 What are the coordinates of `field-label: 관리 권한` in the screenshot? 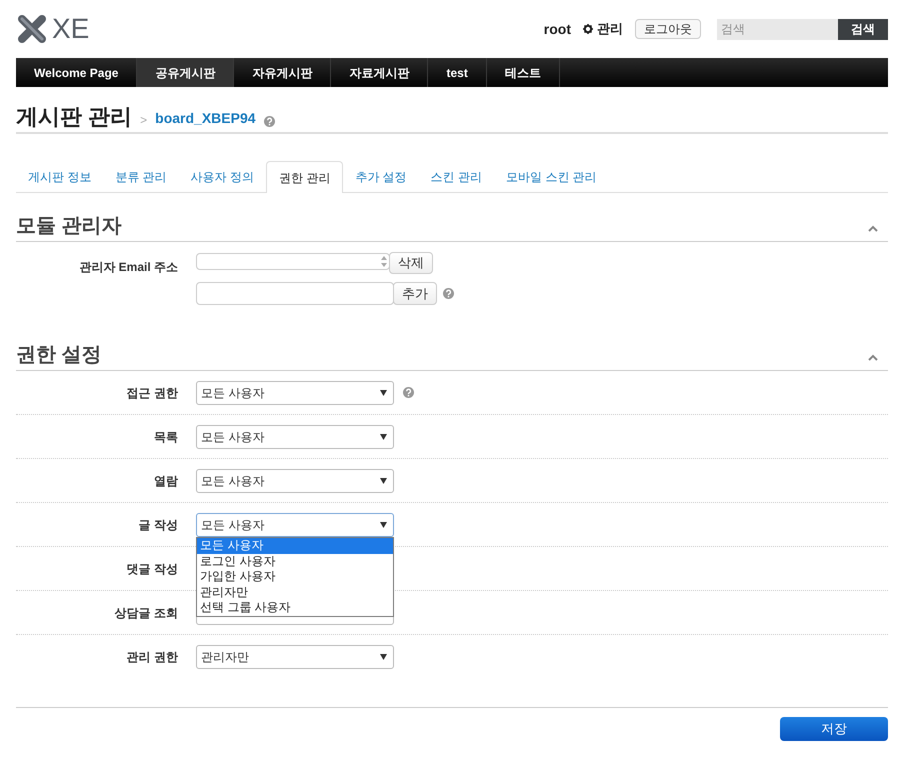 It's located at (152, 657).